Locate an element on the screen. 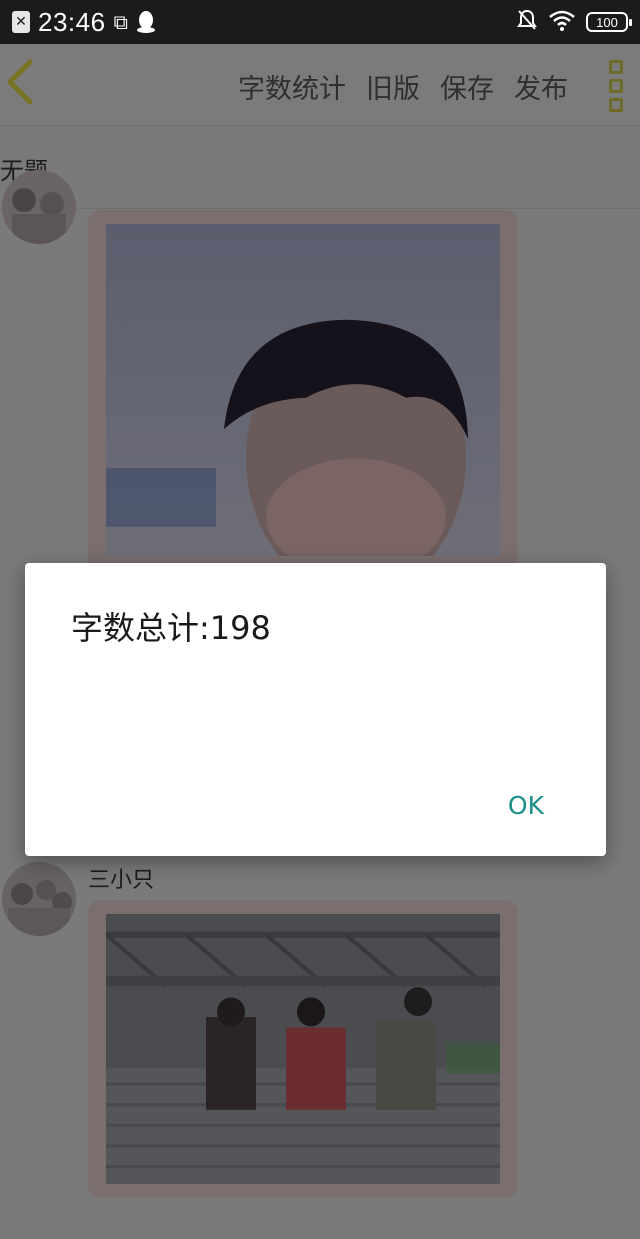 This screenshot has width=640, height=1239. ok-button: OK is located at coordinates (526, 805).